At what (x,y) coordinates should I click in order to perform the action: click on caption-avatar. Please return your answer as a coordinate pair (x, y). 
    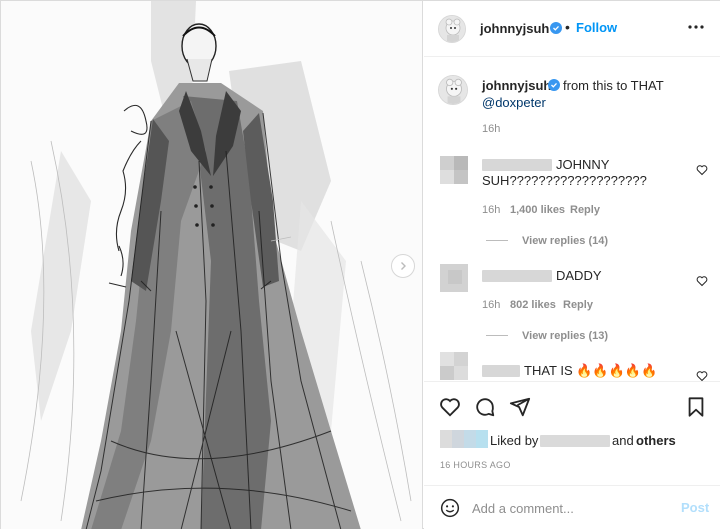
    Looking at the image, I should click on (453, 90).